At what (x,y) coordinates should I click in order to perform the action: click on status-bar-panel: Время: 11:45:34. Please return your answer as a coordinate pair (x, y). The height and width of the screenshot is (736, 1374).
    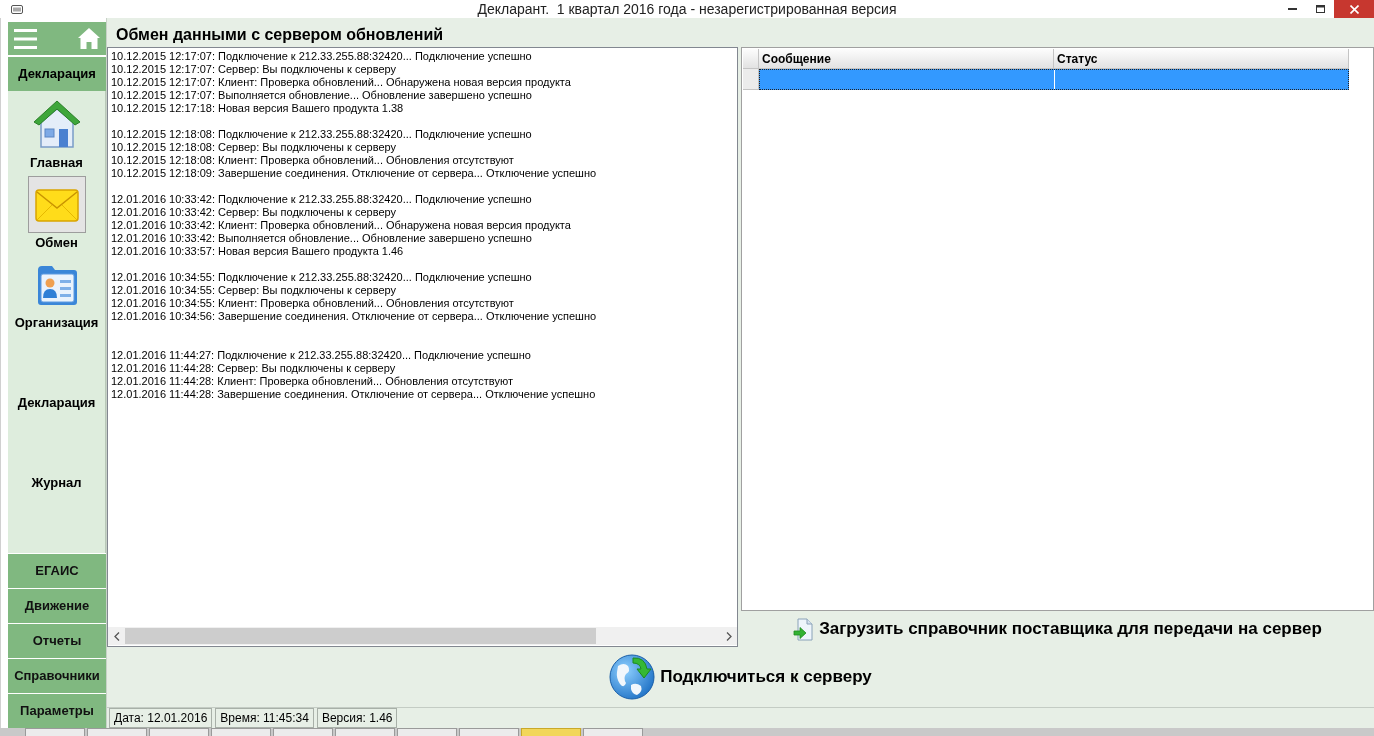
    Looking at the image, I should click on (264, 718).